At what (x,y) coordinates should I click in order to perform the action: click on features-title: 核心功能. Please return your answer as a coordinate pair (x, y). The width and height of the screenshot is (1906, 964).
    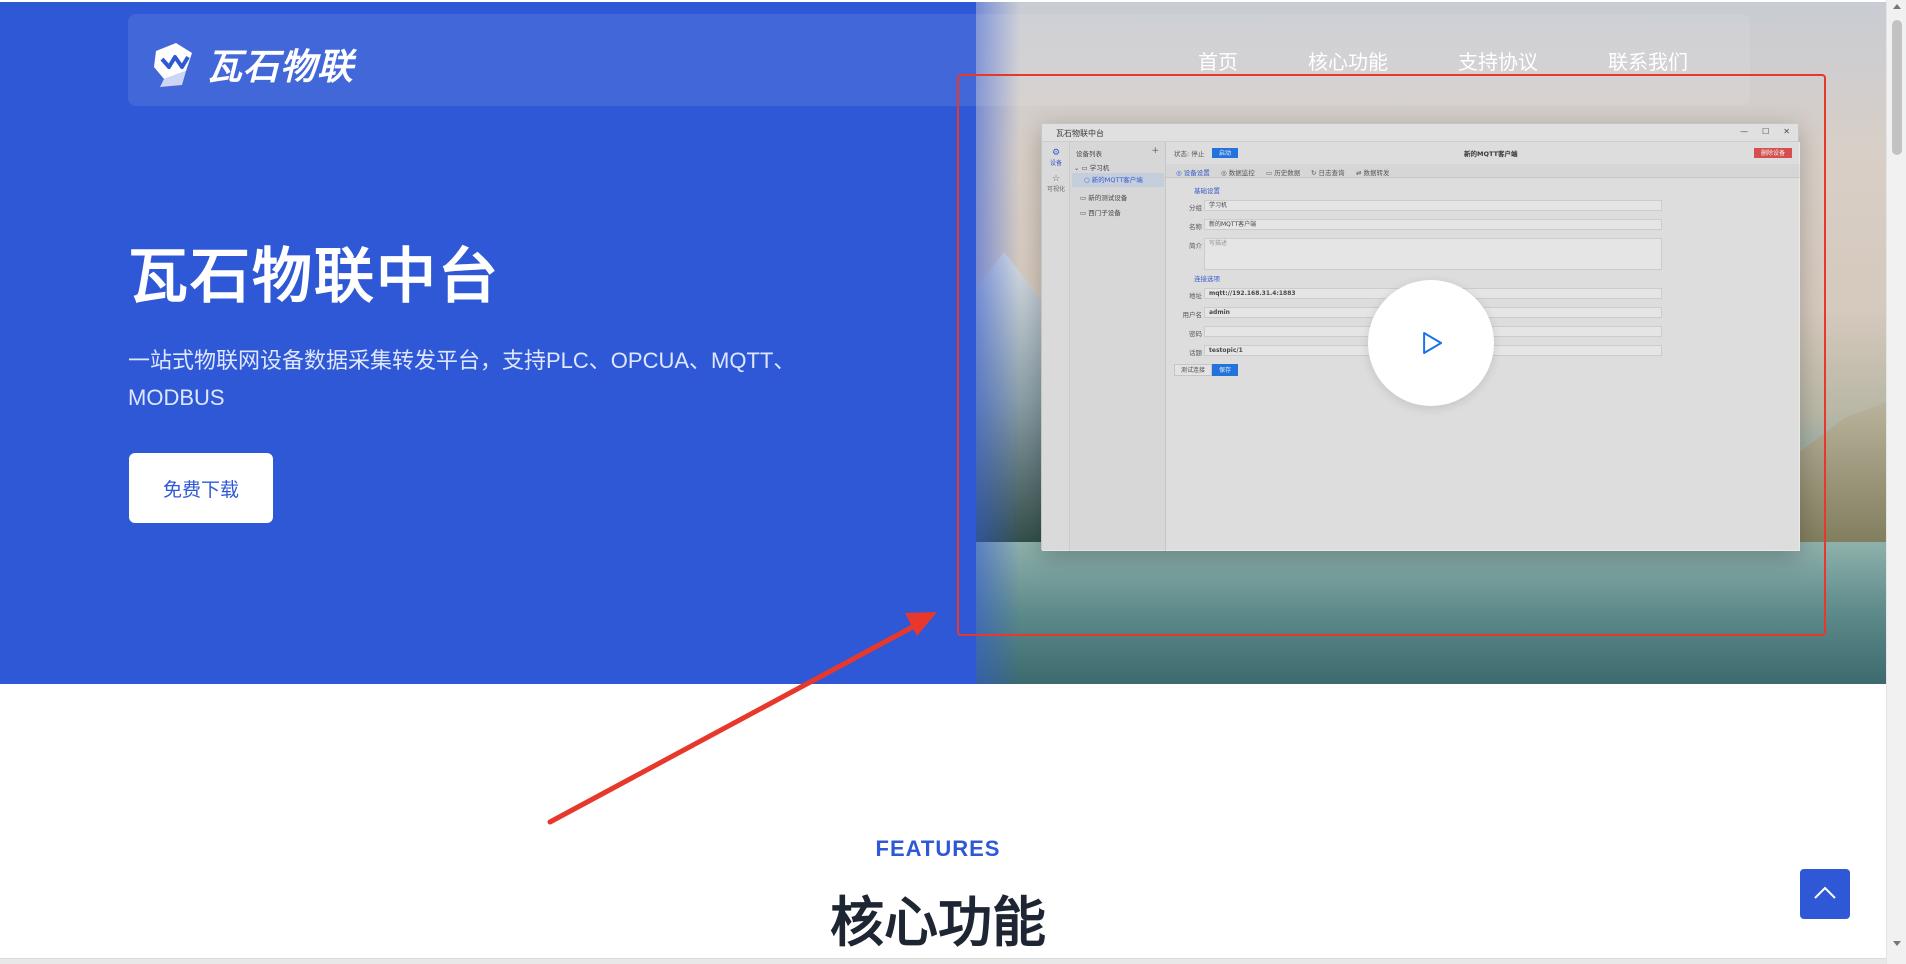
    Looking at the image, I should click on (938, 923).